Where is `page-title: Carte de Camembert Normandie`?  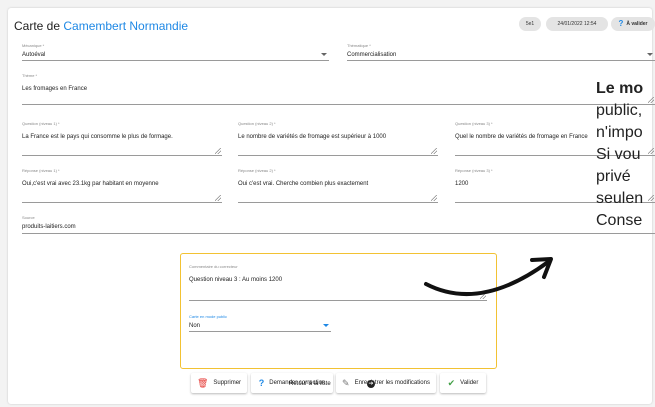 page-title: Carte de Camembert Normandie is located at coordinates (101, 26).